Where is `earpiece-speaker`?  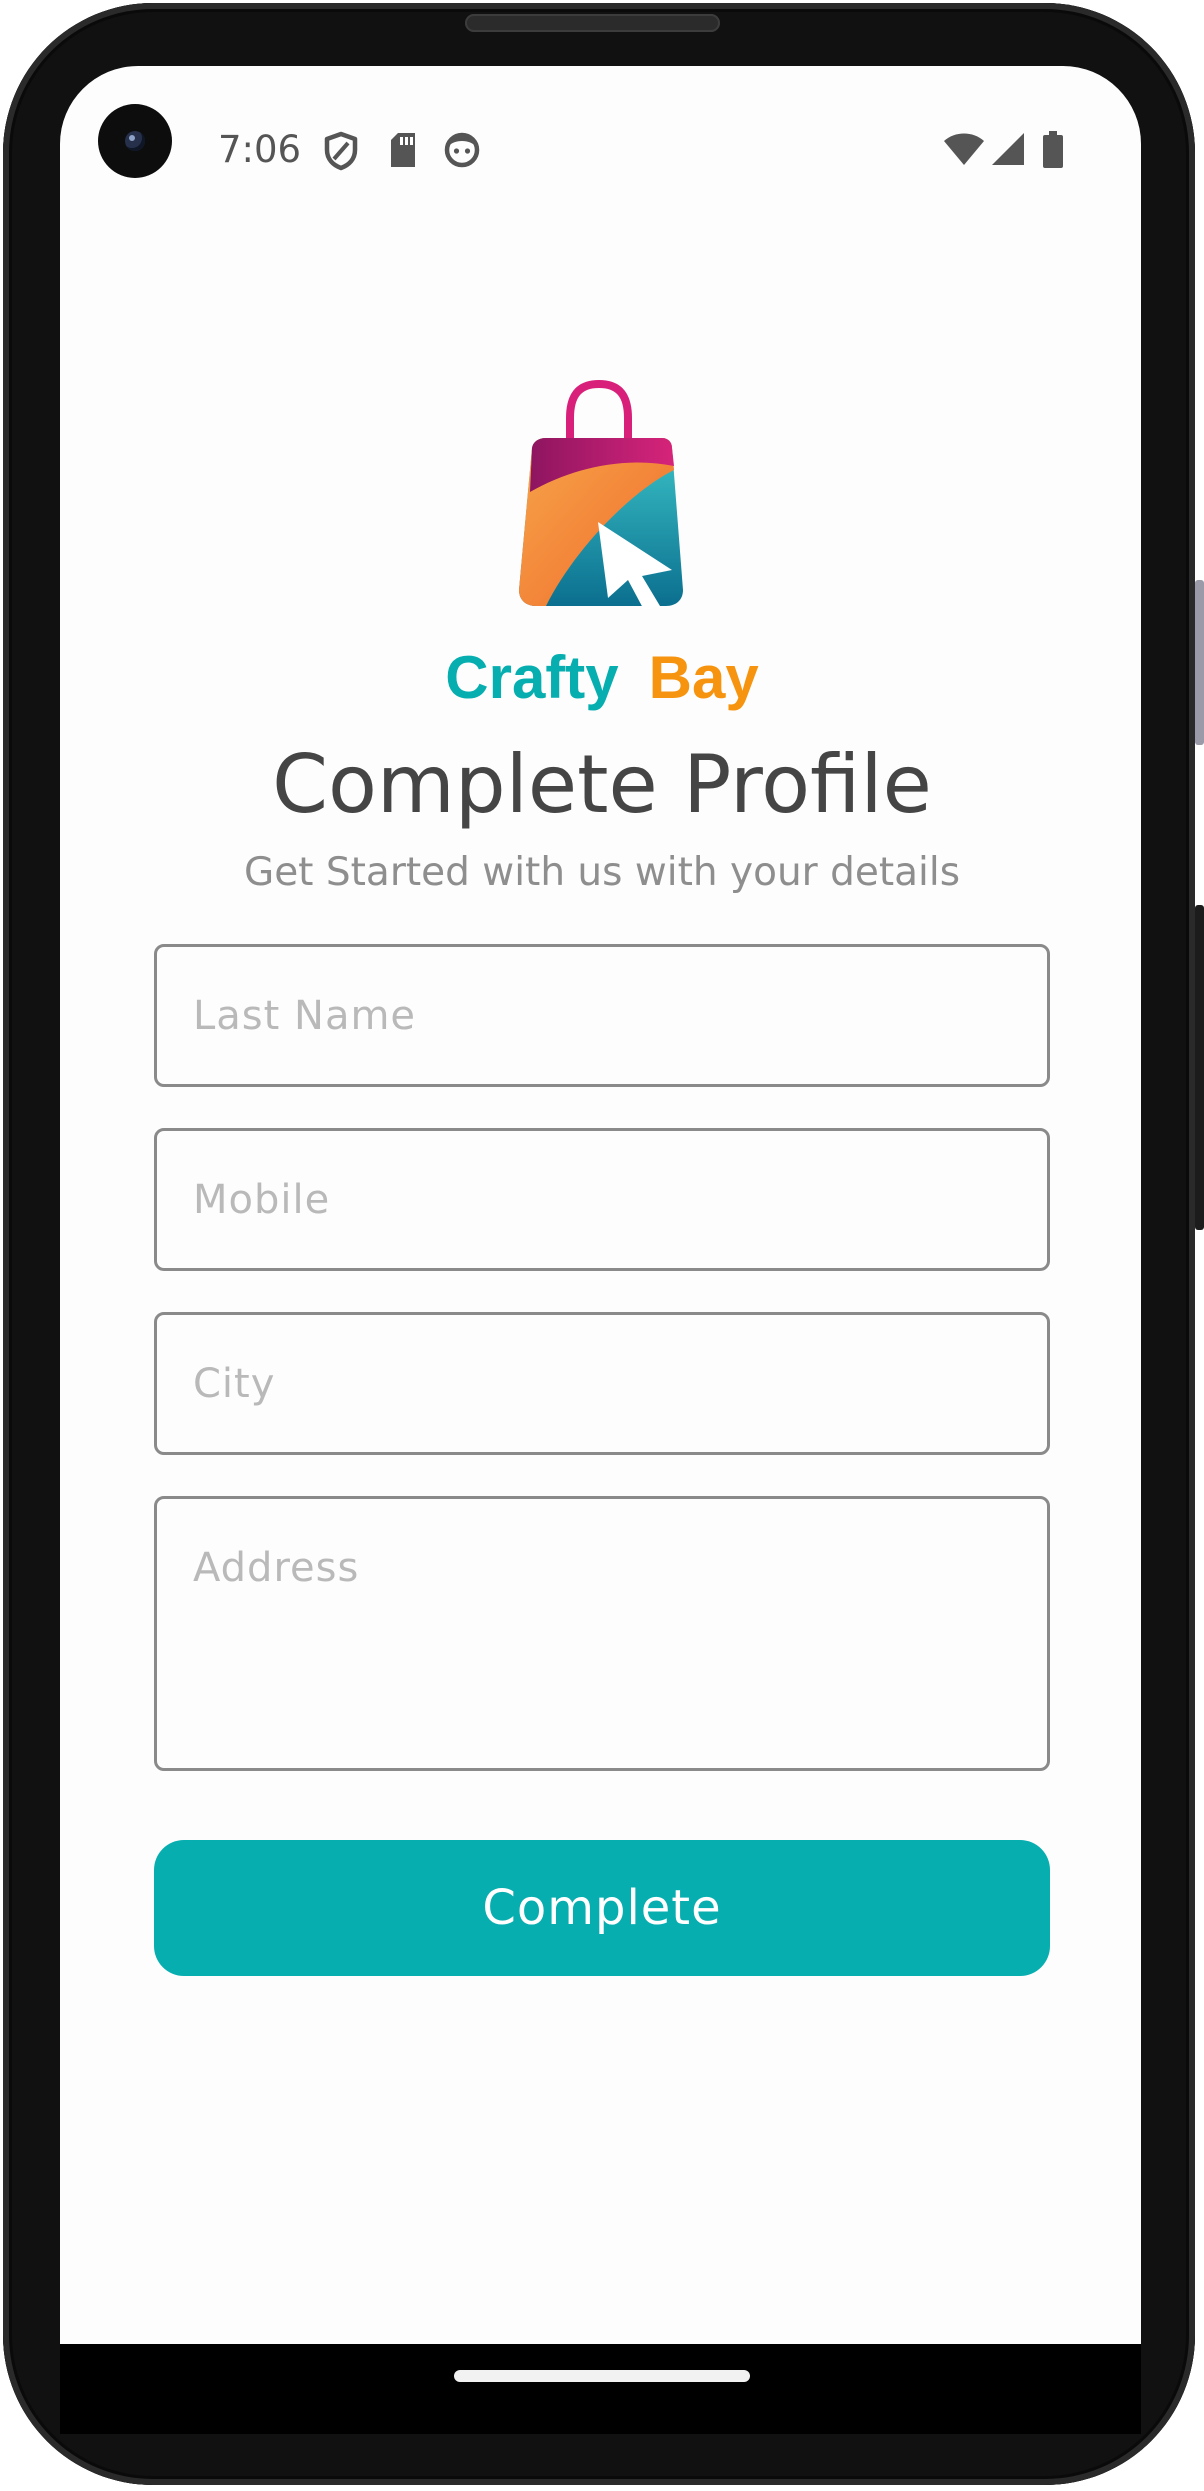 earpiece-speaker is located at coordinates (592, 23).